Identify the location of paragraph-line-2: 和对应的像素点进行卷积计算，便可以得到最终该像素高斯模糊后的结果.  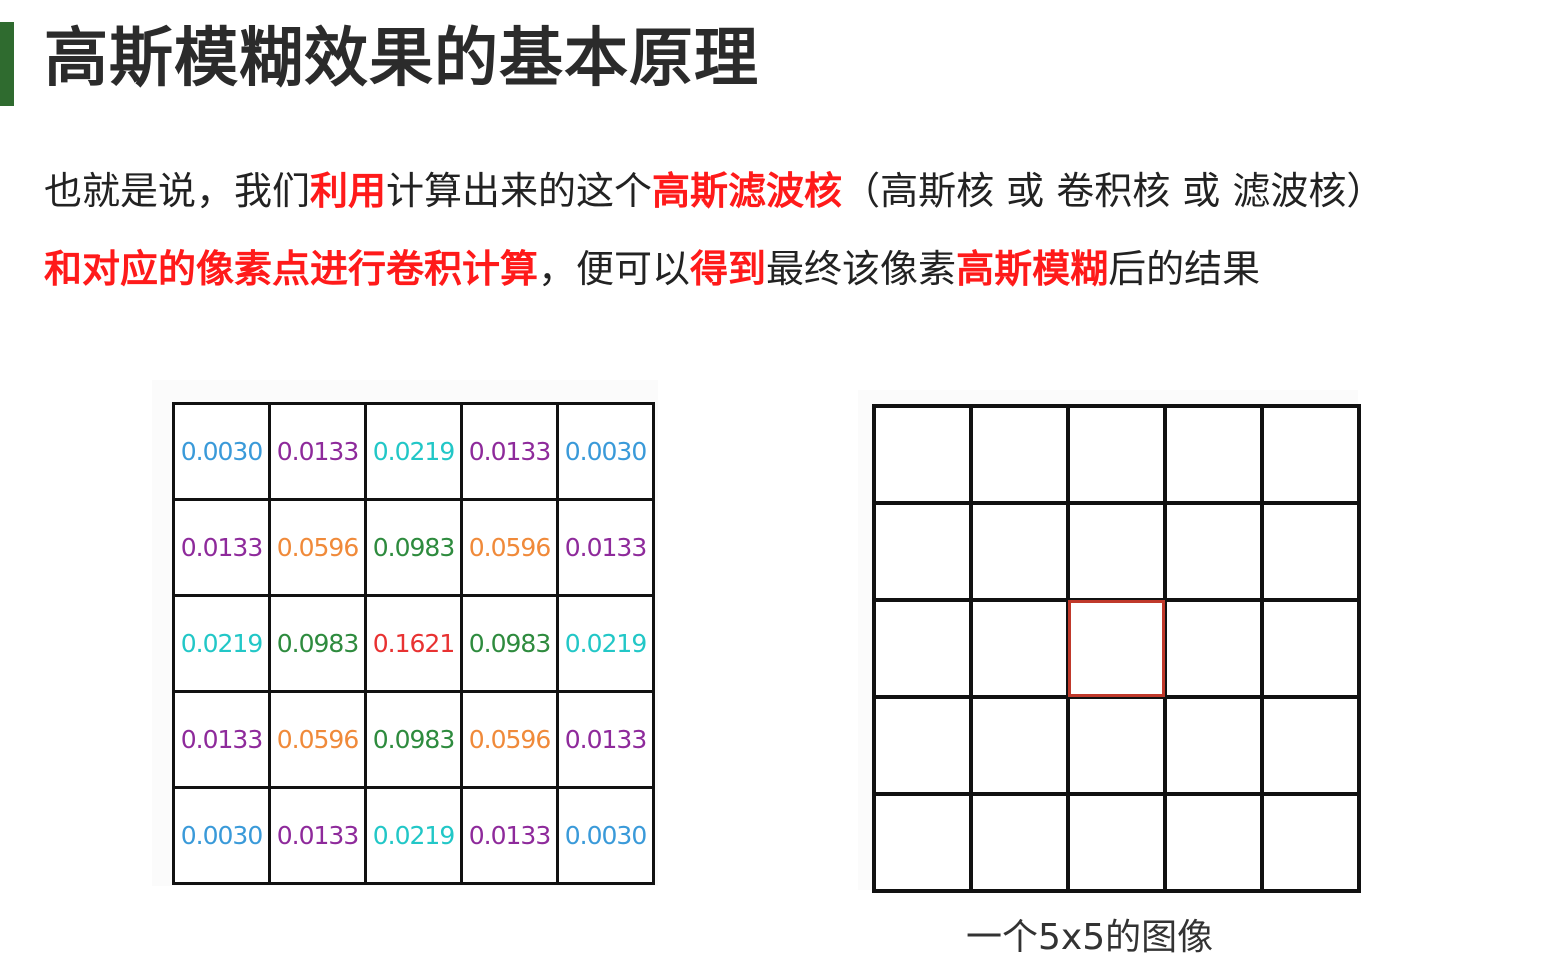
(801, 269).